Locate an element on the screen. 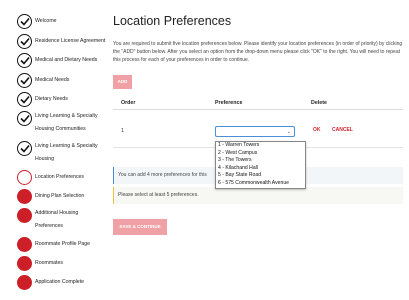 This screenshot has height=300, width=409. step-label-line1: Additional Housing is located at coordinates (57, 213).